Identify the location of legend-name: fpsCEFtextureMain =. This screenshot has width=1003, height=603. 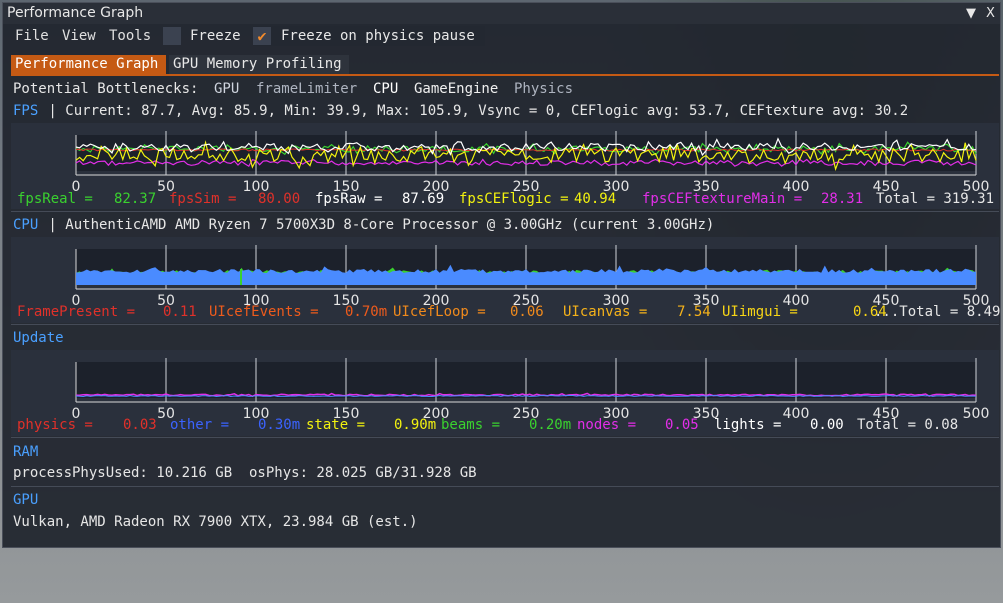
(722, 199).